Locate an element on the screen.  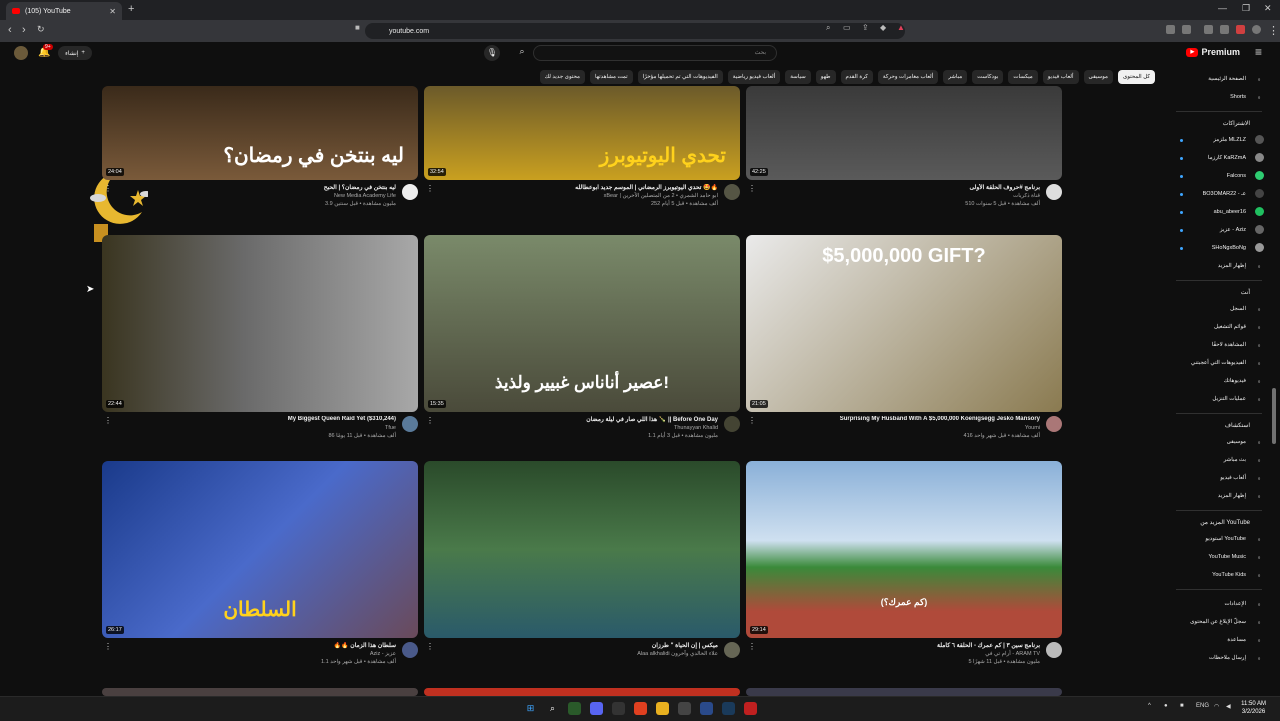
page-scrollbar is located at coordinates (1274, 416).